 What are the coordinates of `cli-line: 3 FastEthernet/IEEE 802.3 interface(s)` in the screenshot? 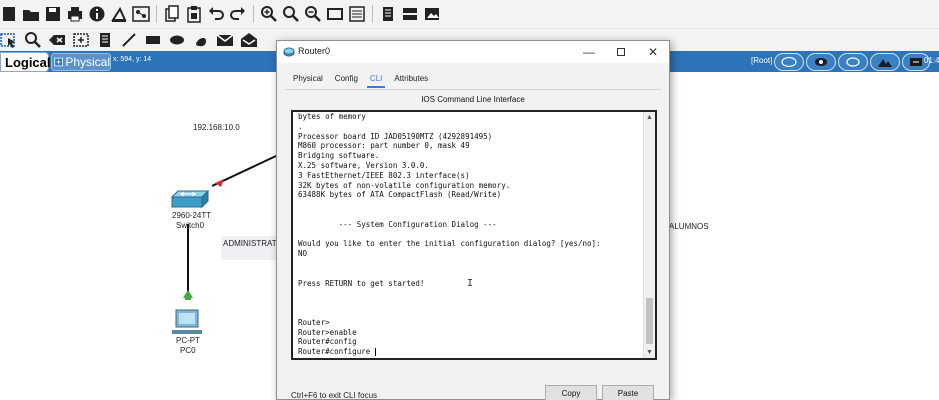 It's located at (384, 175).